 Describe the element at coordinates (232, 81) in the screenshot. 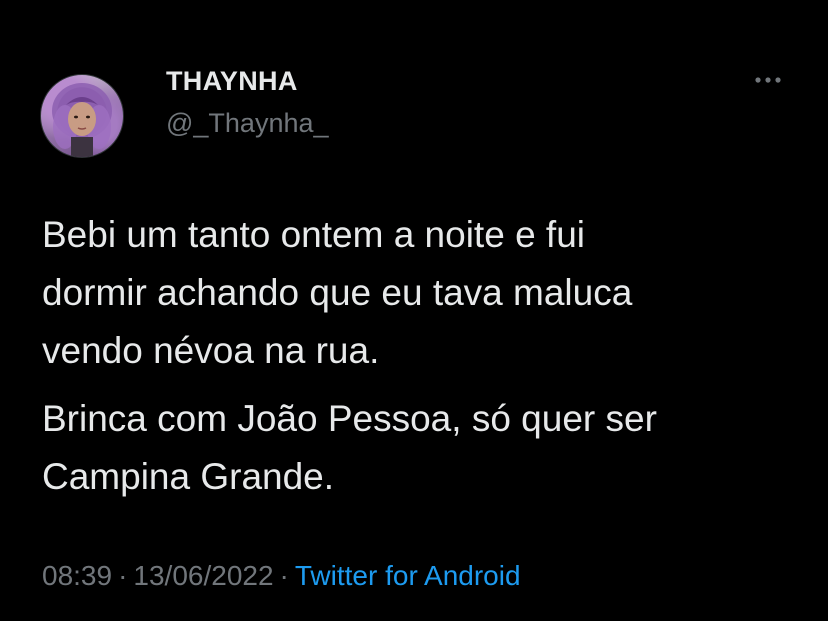

I see `author-display-name: THAYNHA` at that location.